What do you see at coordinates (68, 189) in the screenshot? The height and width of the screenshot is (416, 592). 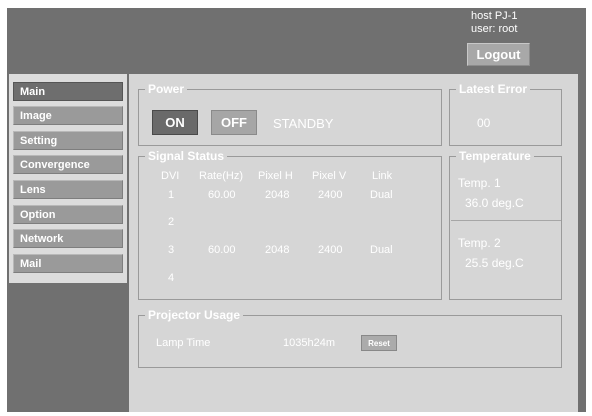 I see `sidebar-item-lens: Lens` at bounding box center [68, 189].